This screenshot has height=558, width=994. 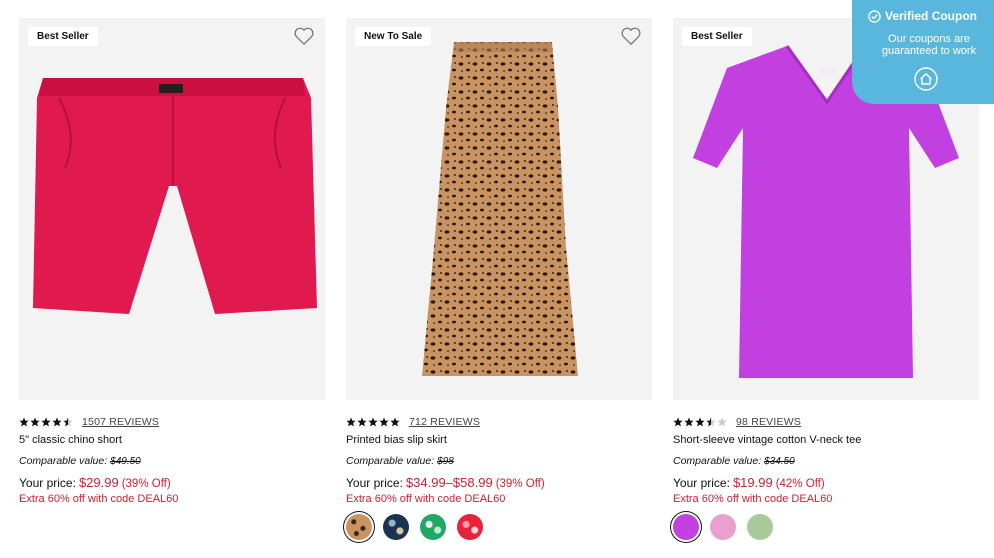 What do you see at coordinates (70, 440) in the screenshot?
I see `product-name: 5" classic chino short` at bounding box center [70, 440].